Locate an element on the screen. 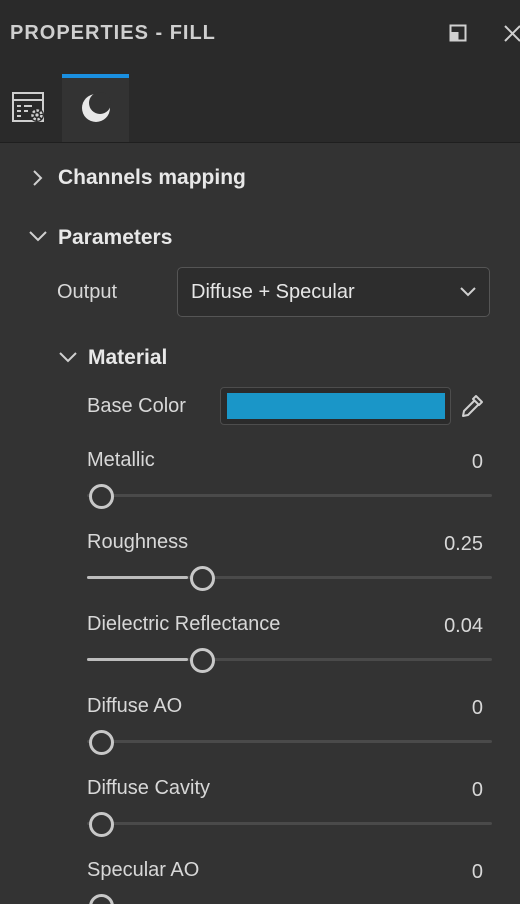 The height and width of the screenshot is (904, 520). diffuse-cavity-value: 0 is located at coordinates (477, 790).